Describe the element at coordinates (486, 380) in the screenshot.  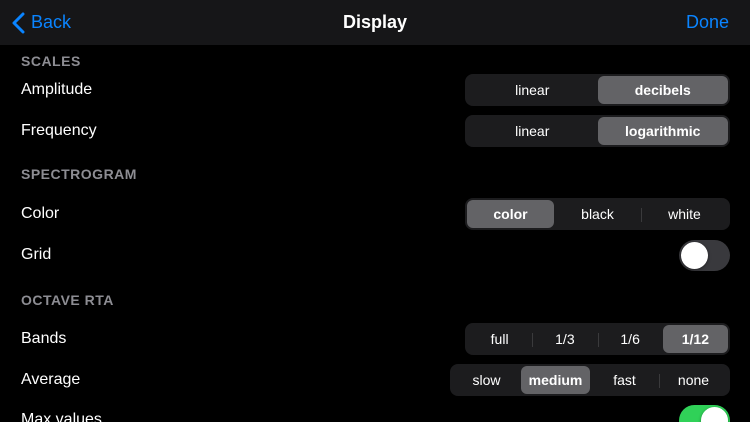
I see `average-option-slow: slow` at that location.